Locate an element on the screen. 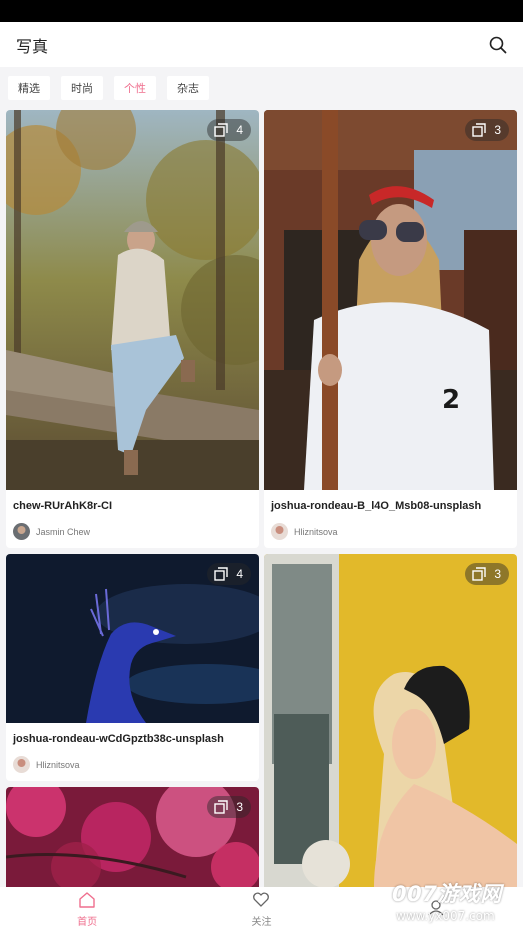 The width and height of the screenshot is (523, 931). search-icon is located at coordinates (498, 45).